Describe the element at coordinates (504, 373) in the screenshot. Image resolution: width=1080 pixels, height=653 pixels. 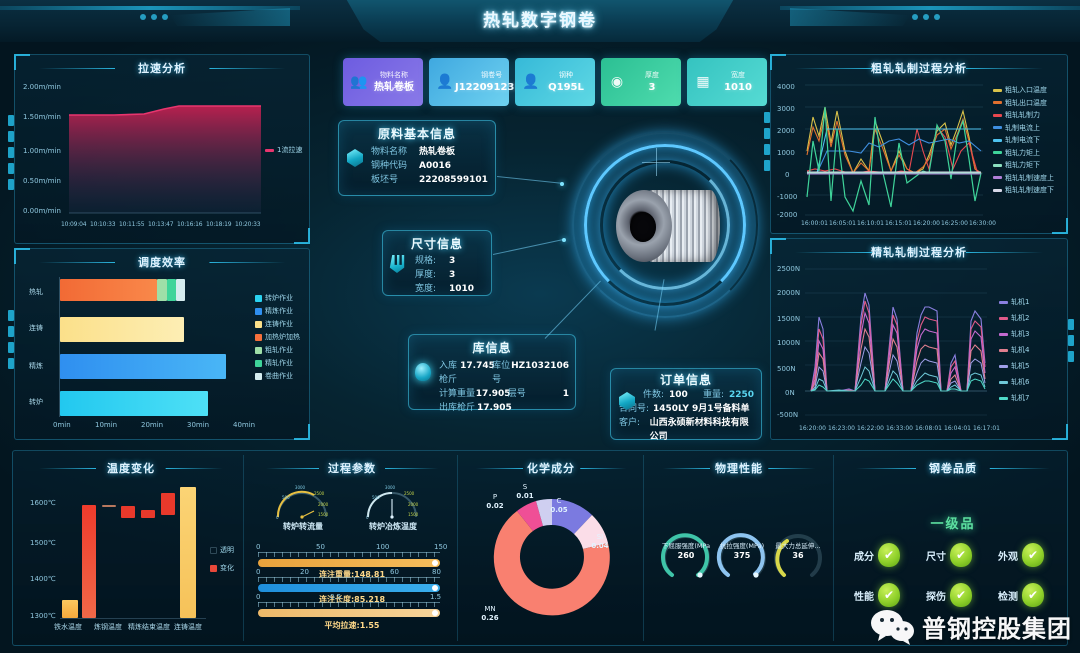
I see `inventory-row: 入库枪斤 17.745 库位号 HZ1032106` at that location.